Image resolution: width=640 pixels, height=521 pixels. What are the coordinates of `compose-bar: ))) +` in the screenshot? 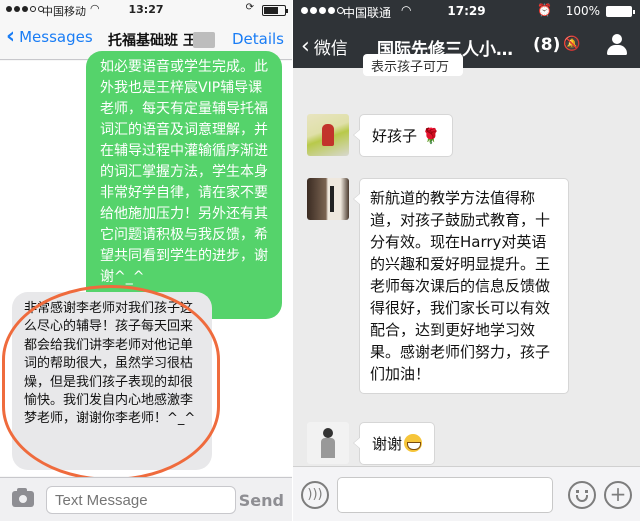 It's located at (466, 493).